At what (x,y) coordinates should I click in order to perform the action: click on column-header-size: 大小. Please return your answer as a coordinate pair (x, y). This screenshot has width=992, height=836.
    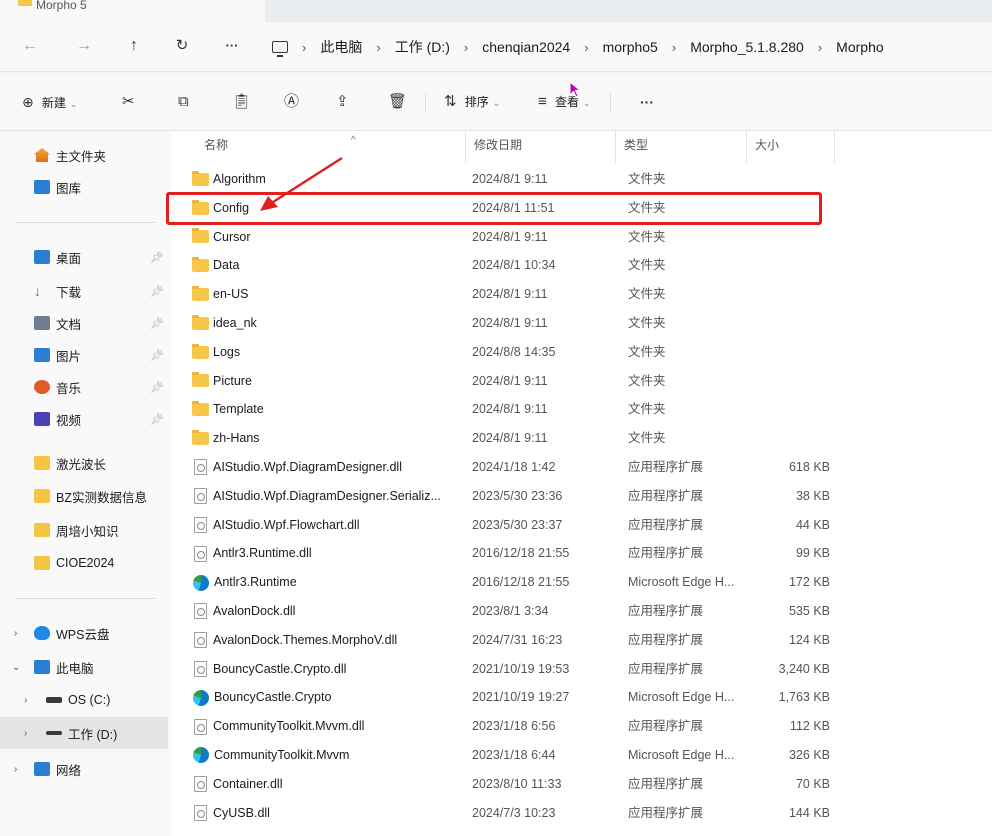
    Looking at the image, I should click on (791, 147).